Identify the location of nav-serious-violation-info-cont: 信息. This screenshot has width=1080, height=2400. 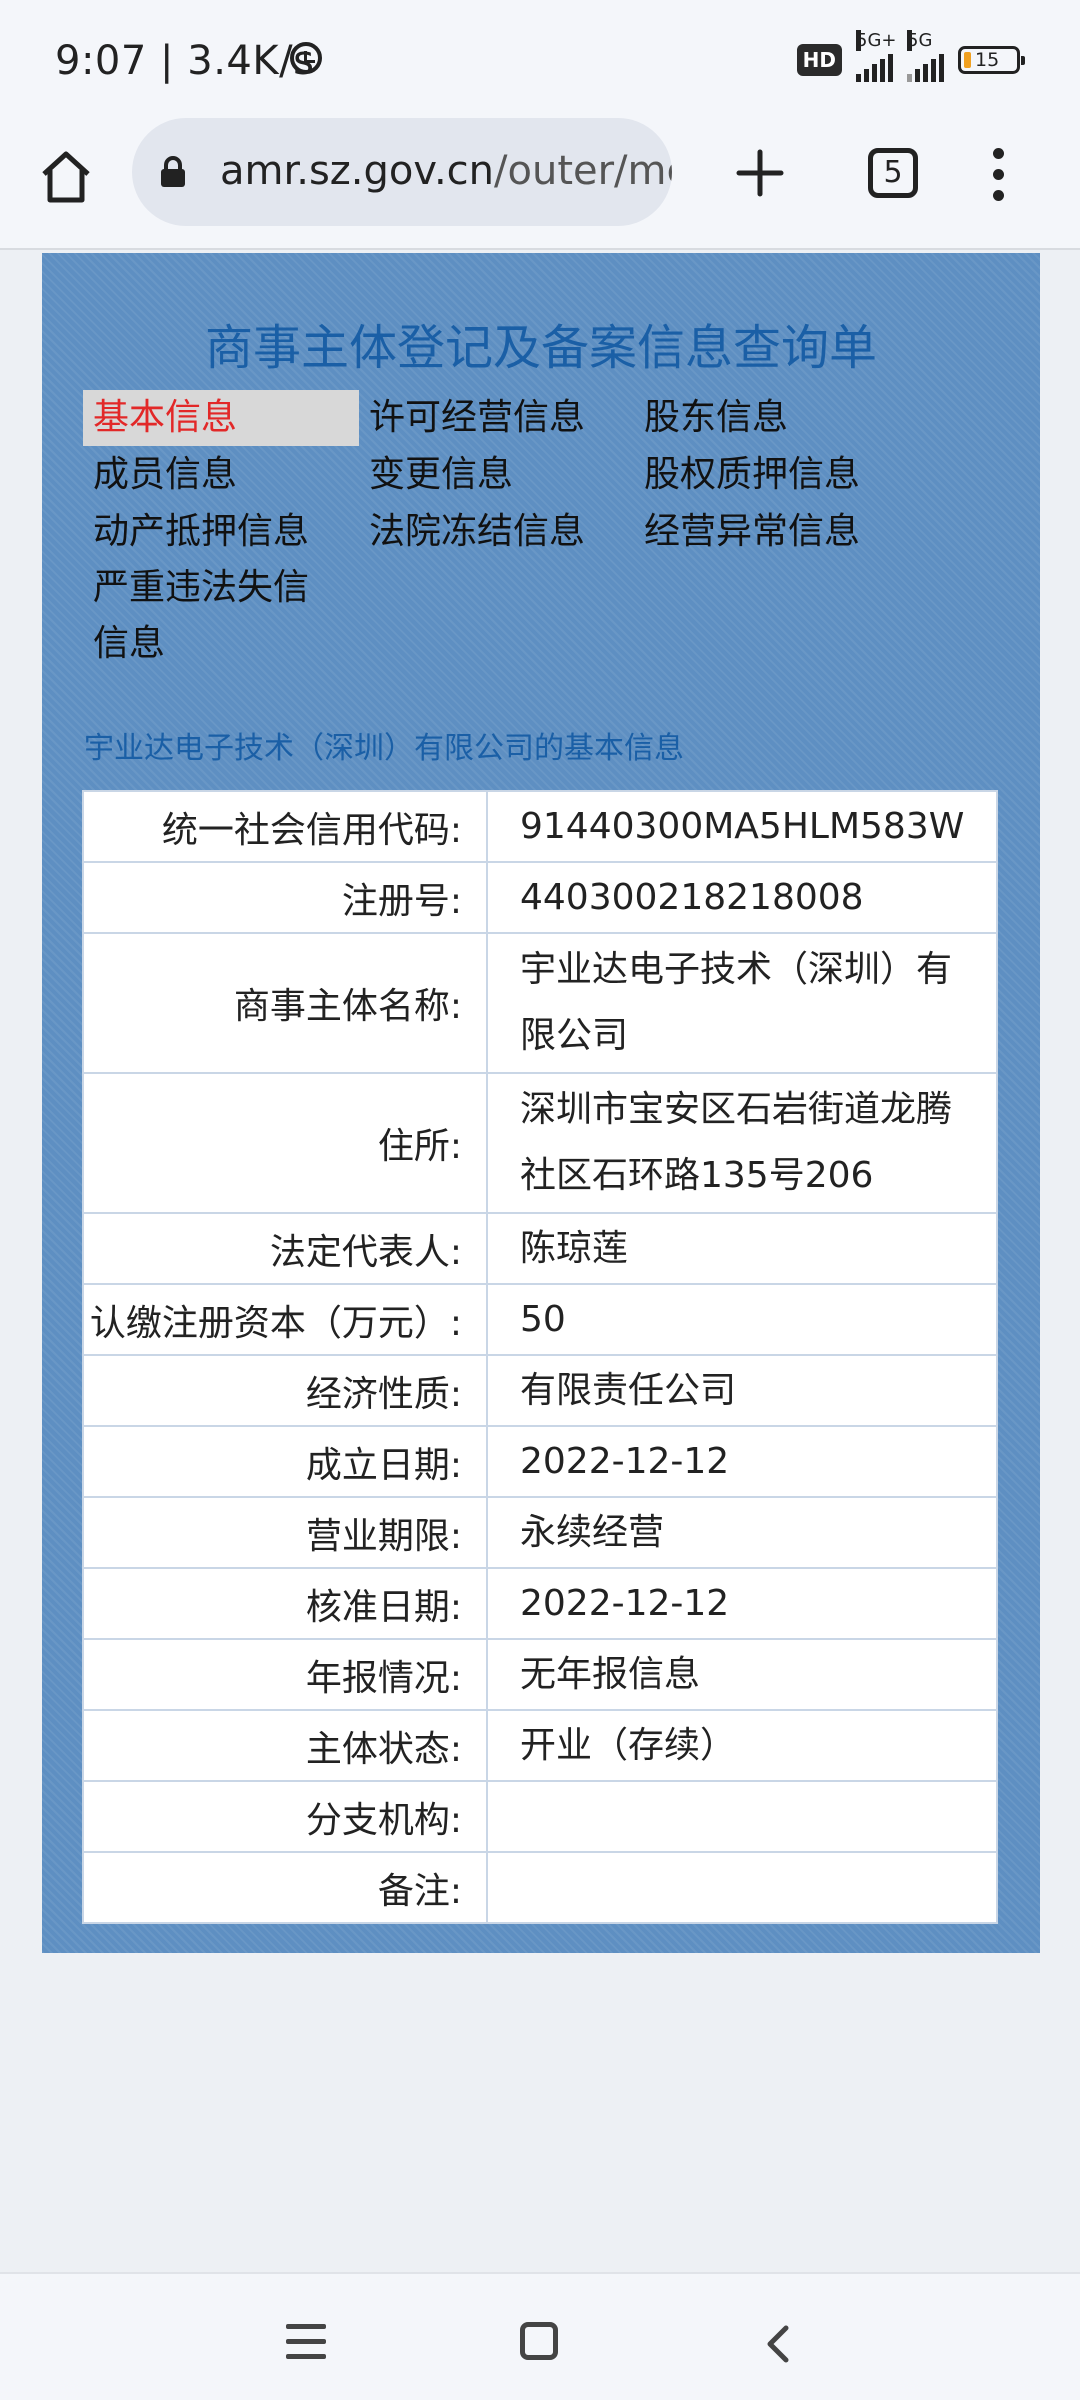
(124, 644).